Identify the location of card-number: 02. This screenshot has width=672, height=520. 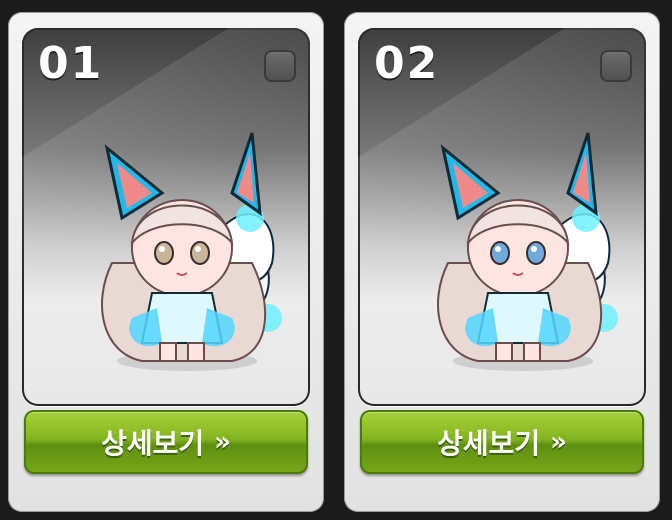
(407, 63).